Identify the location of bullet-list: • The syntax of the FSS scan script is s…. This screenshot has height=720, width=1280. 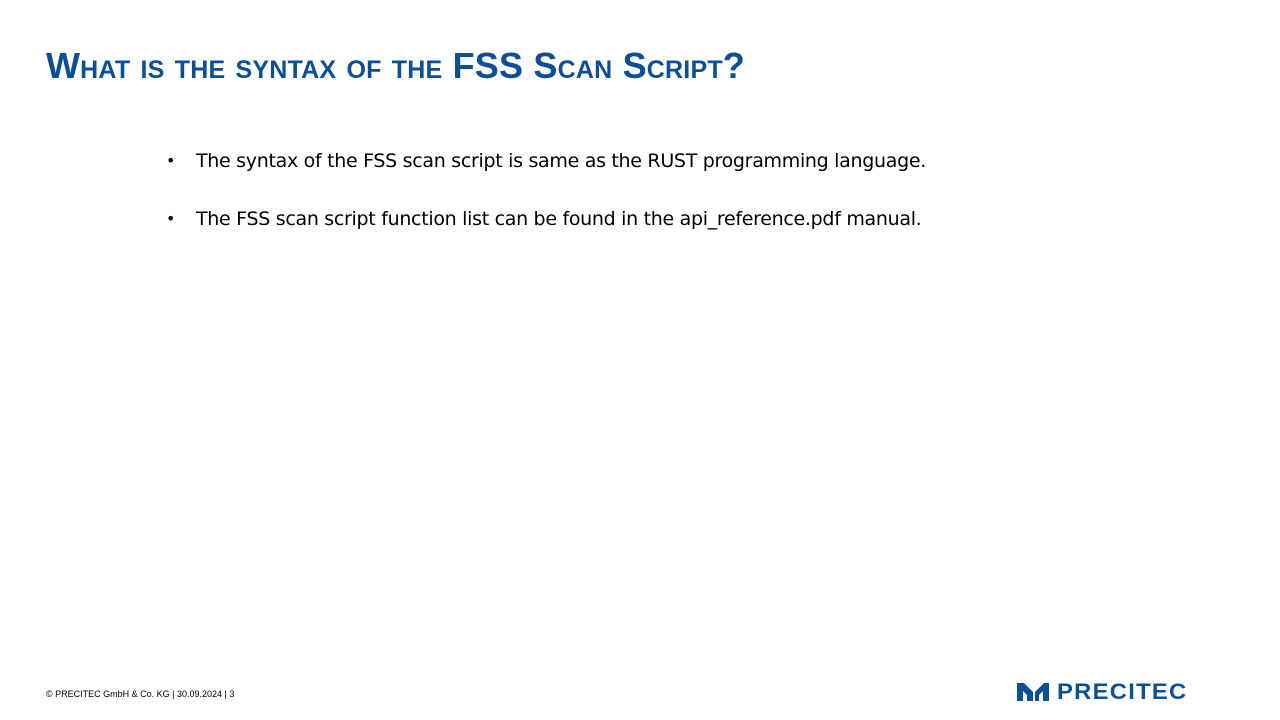
(545, 204).